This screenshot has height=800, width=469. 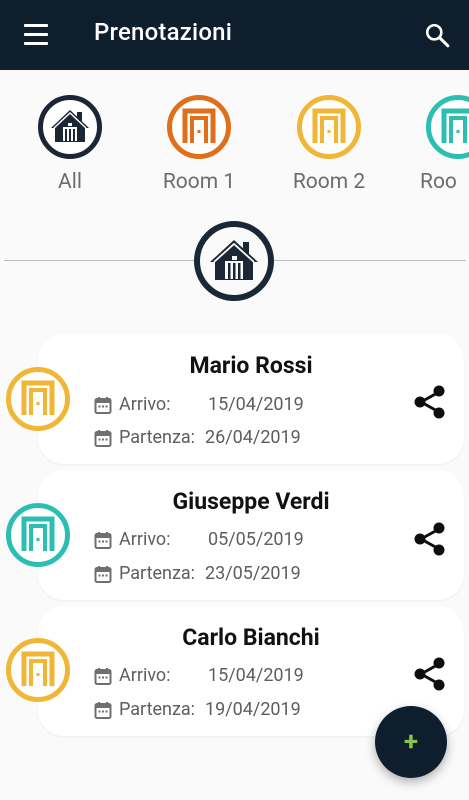 What do you see at coordinates (163, 32) in the screenshot?
I see `page-title: Prenotazioni` at bounding box center [163, 32].